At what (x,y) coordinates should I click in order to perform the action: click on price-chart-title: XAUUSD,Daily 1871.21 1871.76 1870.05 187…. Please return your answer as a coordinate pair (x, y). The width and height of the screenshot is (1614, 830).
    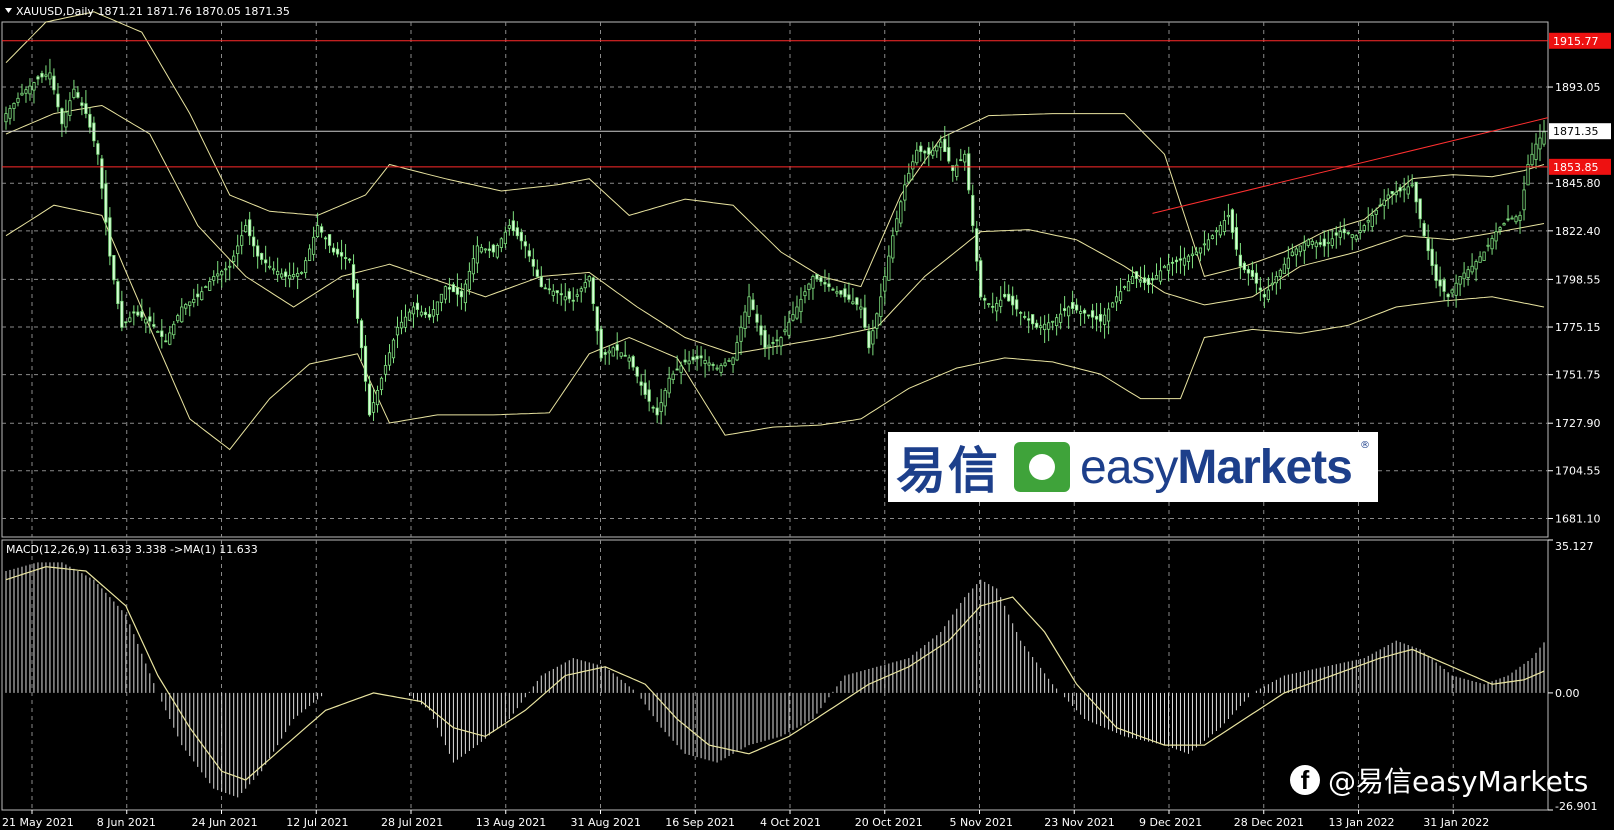
    Looking at the image, I should click on (153, 11).